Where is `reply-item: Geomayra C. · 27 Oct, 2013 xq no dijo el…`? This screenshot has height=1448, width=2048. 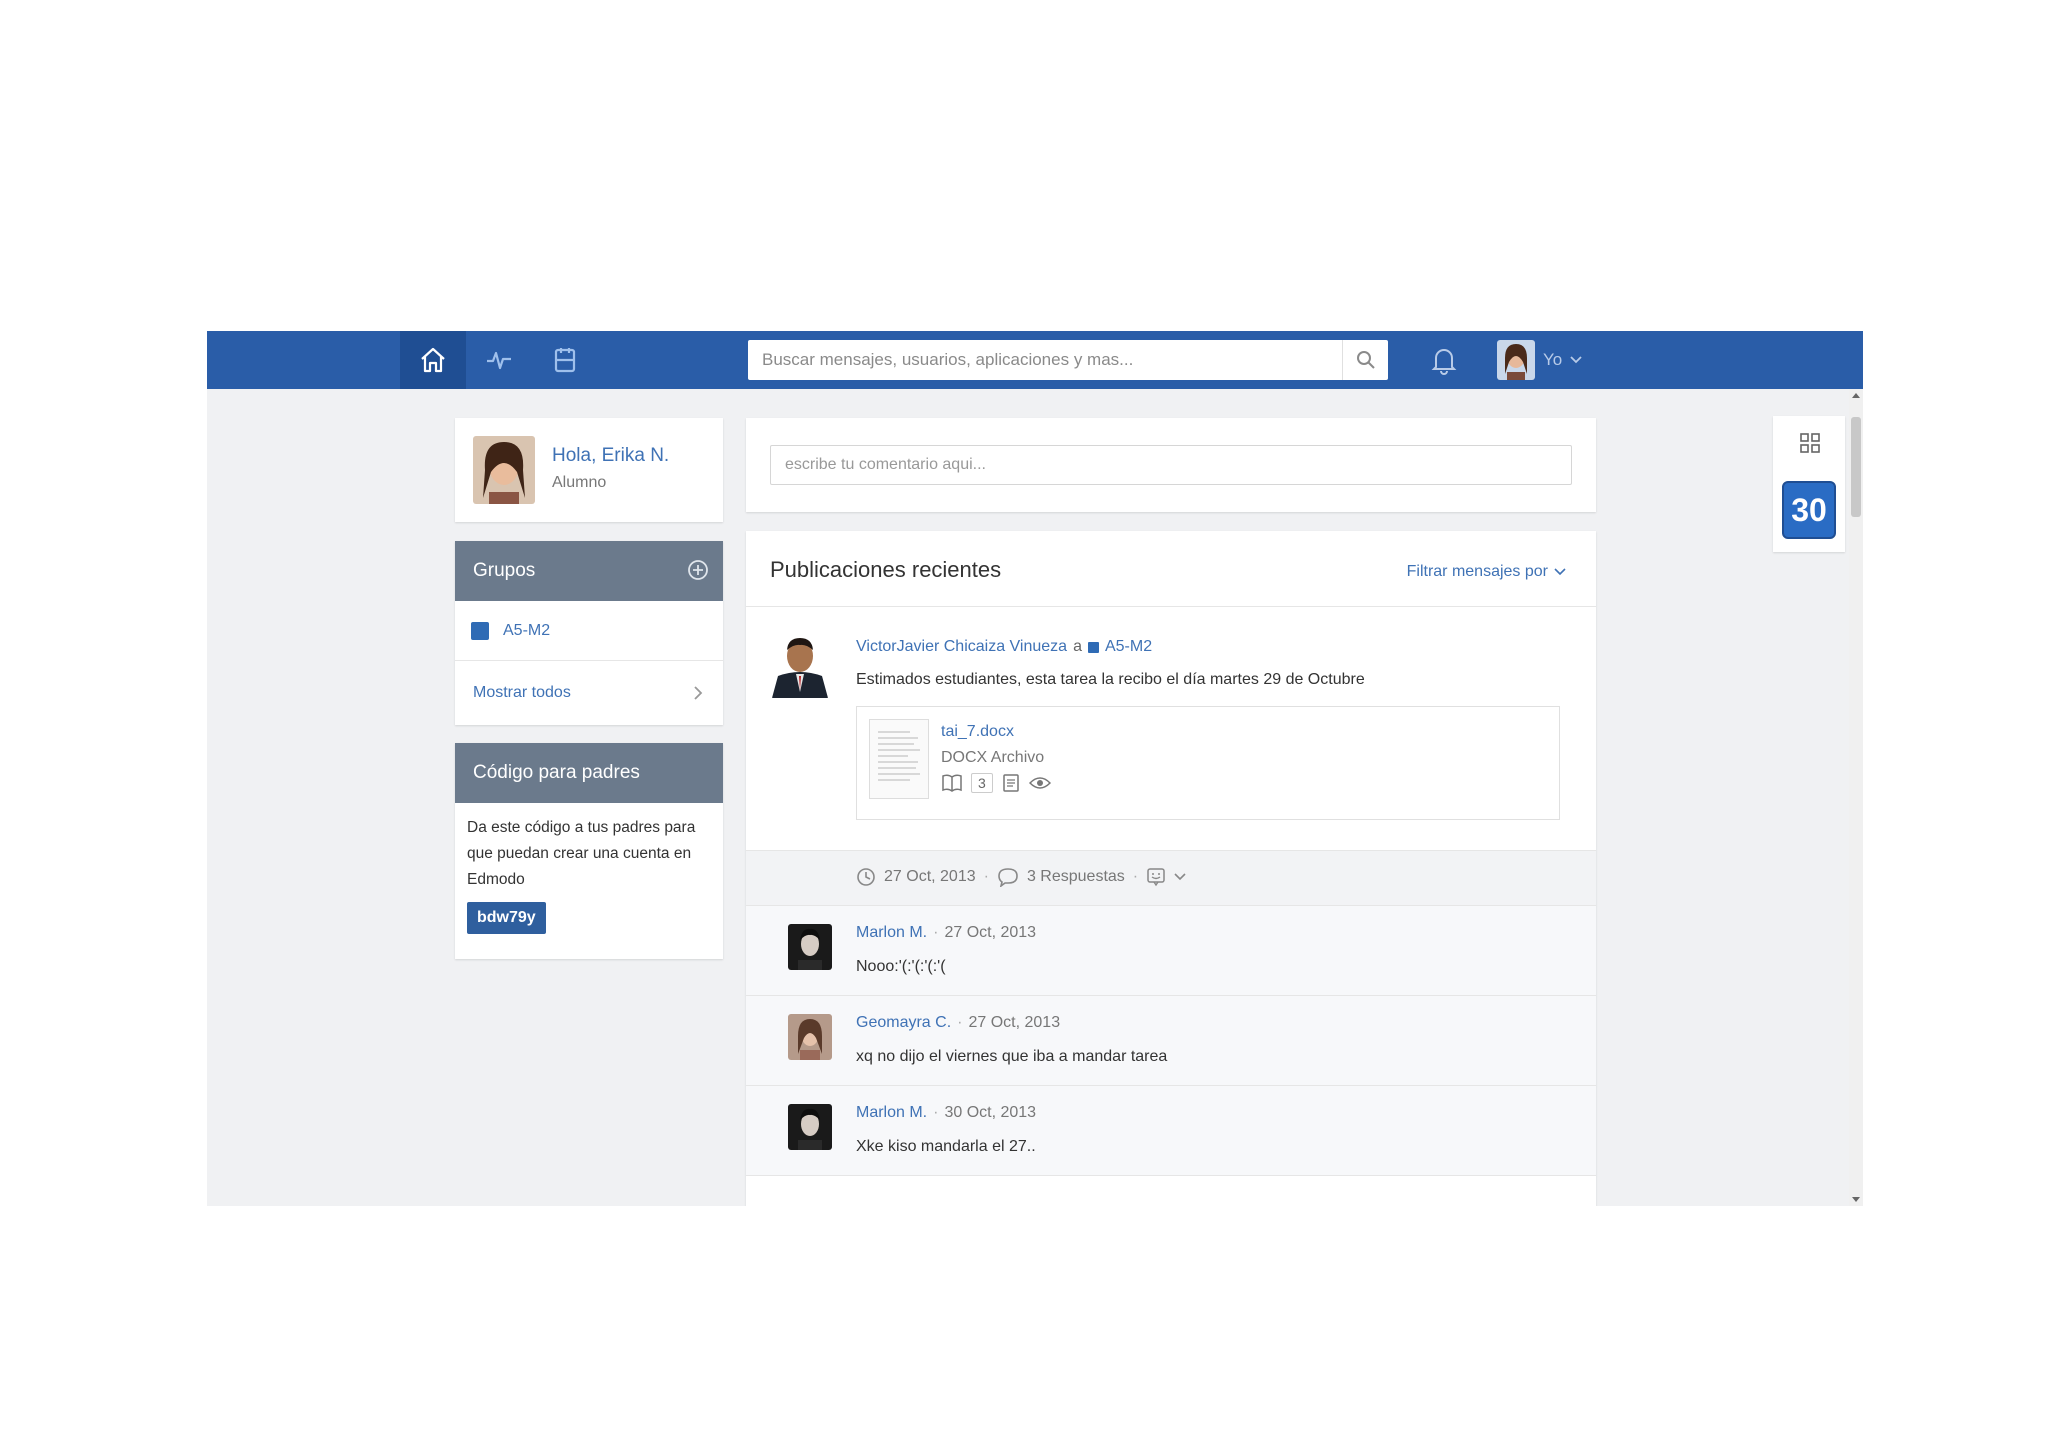
reply-item: Geomayra C. · 27 Oct, 2013 xq no dijo el… is located at coordinates (1171, 1041).